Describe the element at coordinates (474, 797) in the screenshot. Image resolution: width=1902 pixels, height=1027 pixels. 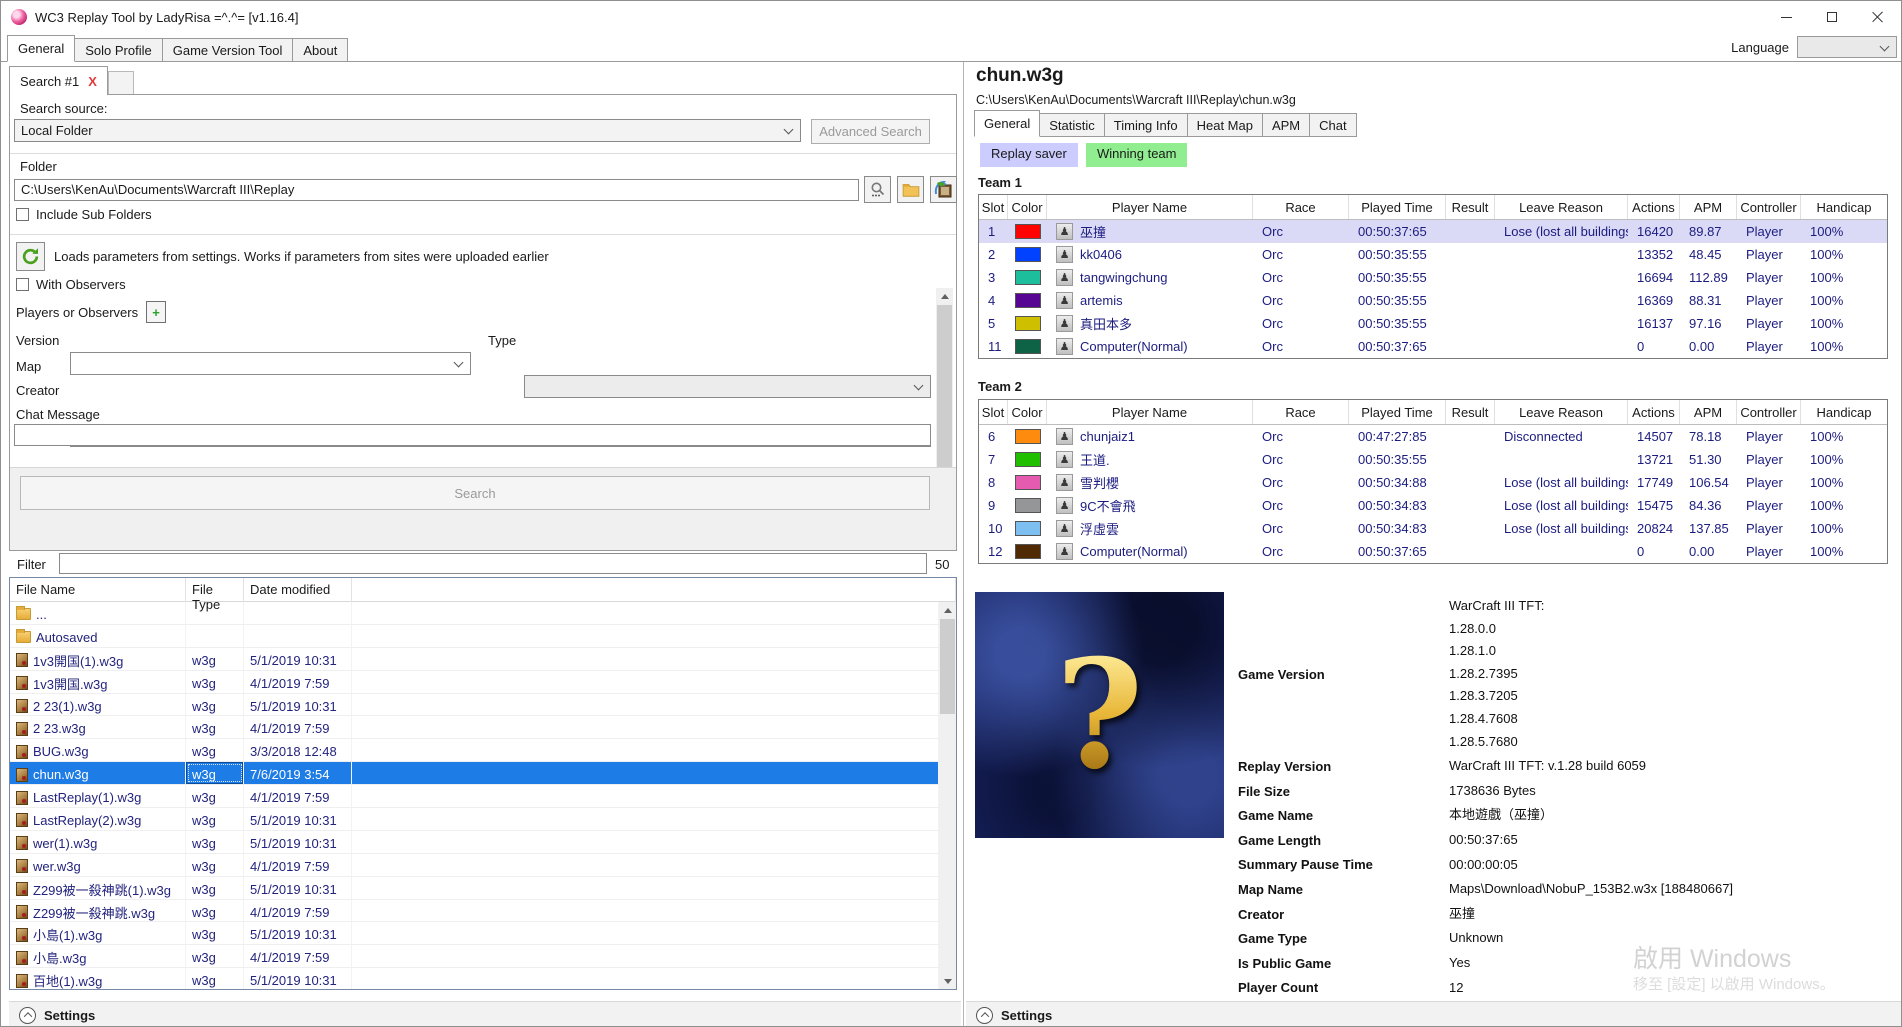
I see `file-row: LastReplay(1).w3g w3g 4/1/2019 7:59` at that location.